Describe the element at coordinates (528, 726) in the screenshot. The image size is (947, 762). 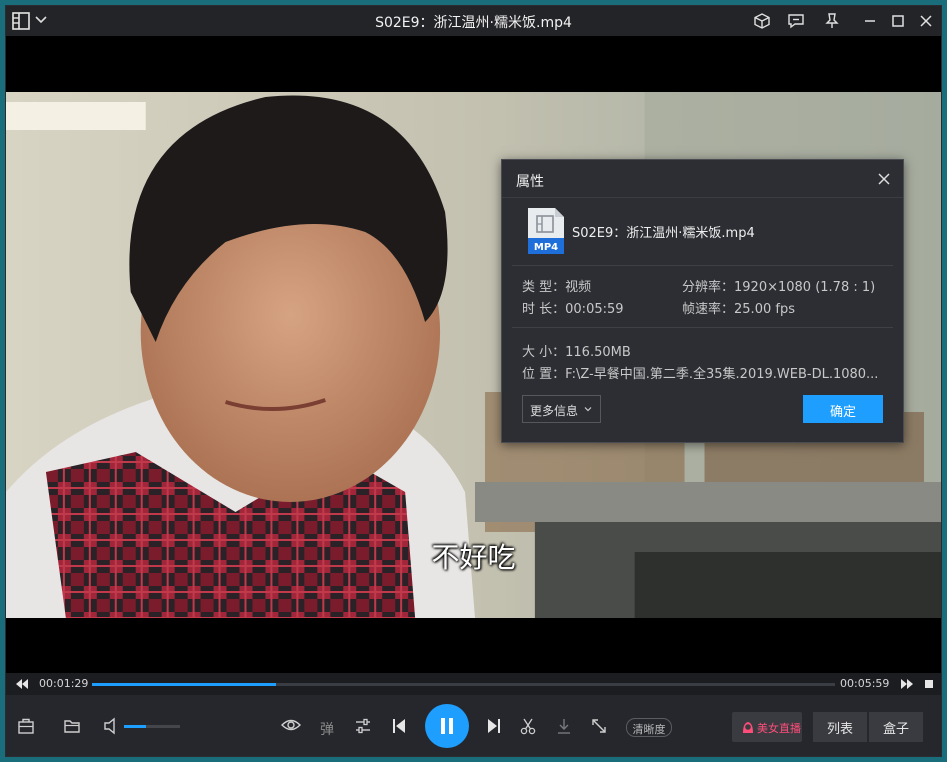
I see `scissors-icon` at that location.